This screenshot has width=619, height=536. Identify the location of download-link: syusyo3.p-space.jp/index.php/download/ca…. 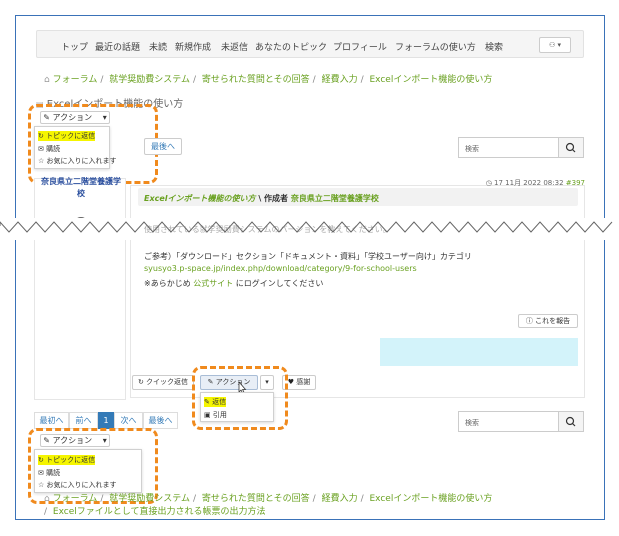
(280, 268).